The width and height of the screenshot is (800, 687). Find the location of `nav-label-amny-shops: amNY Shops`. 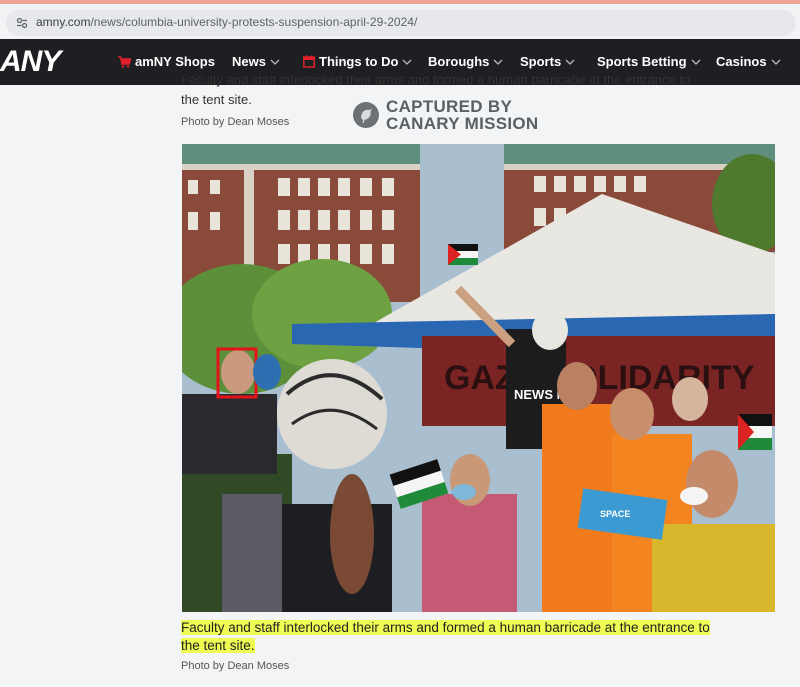

nav-label-amny-shops: amNY Shops is located at coordinates (175, 61).